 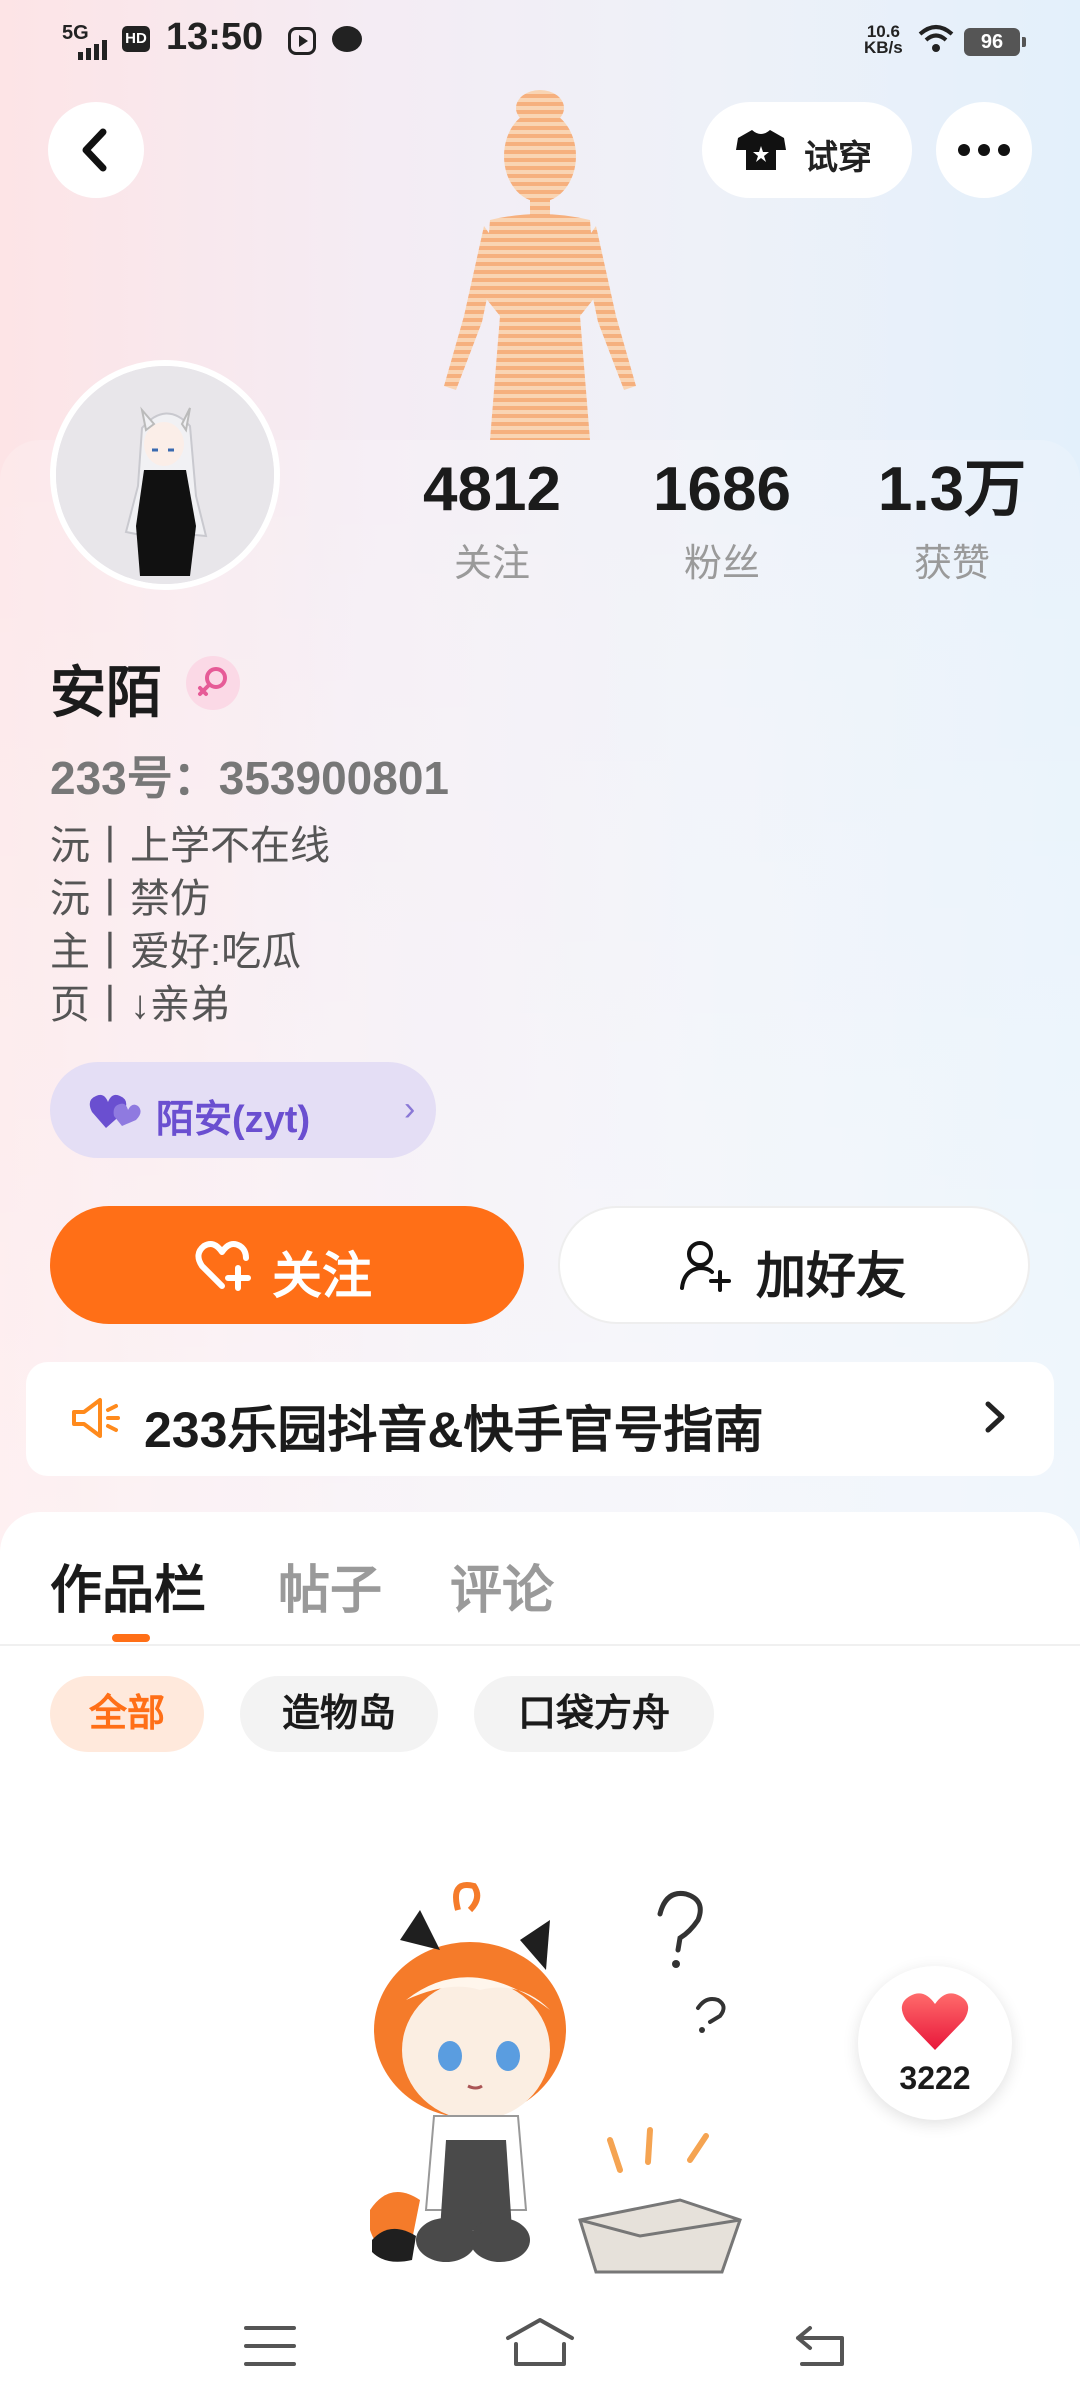 I want to click on signal-icon, so click(x=94, y=50).